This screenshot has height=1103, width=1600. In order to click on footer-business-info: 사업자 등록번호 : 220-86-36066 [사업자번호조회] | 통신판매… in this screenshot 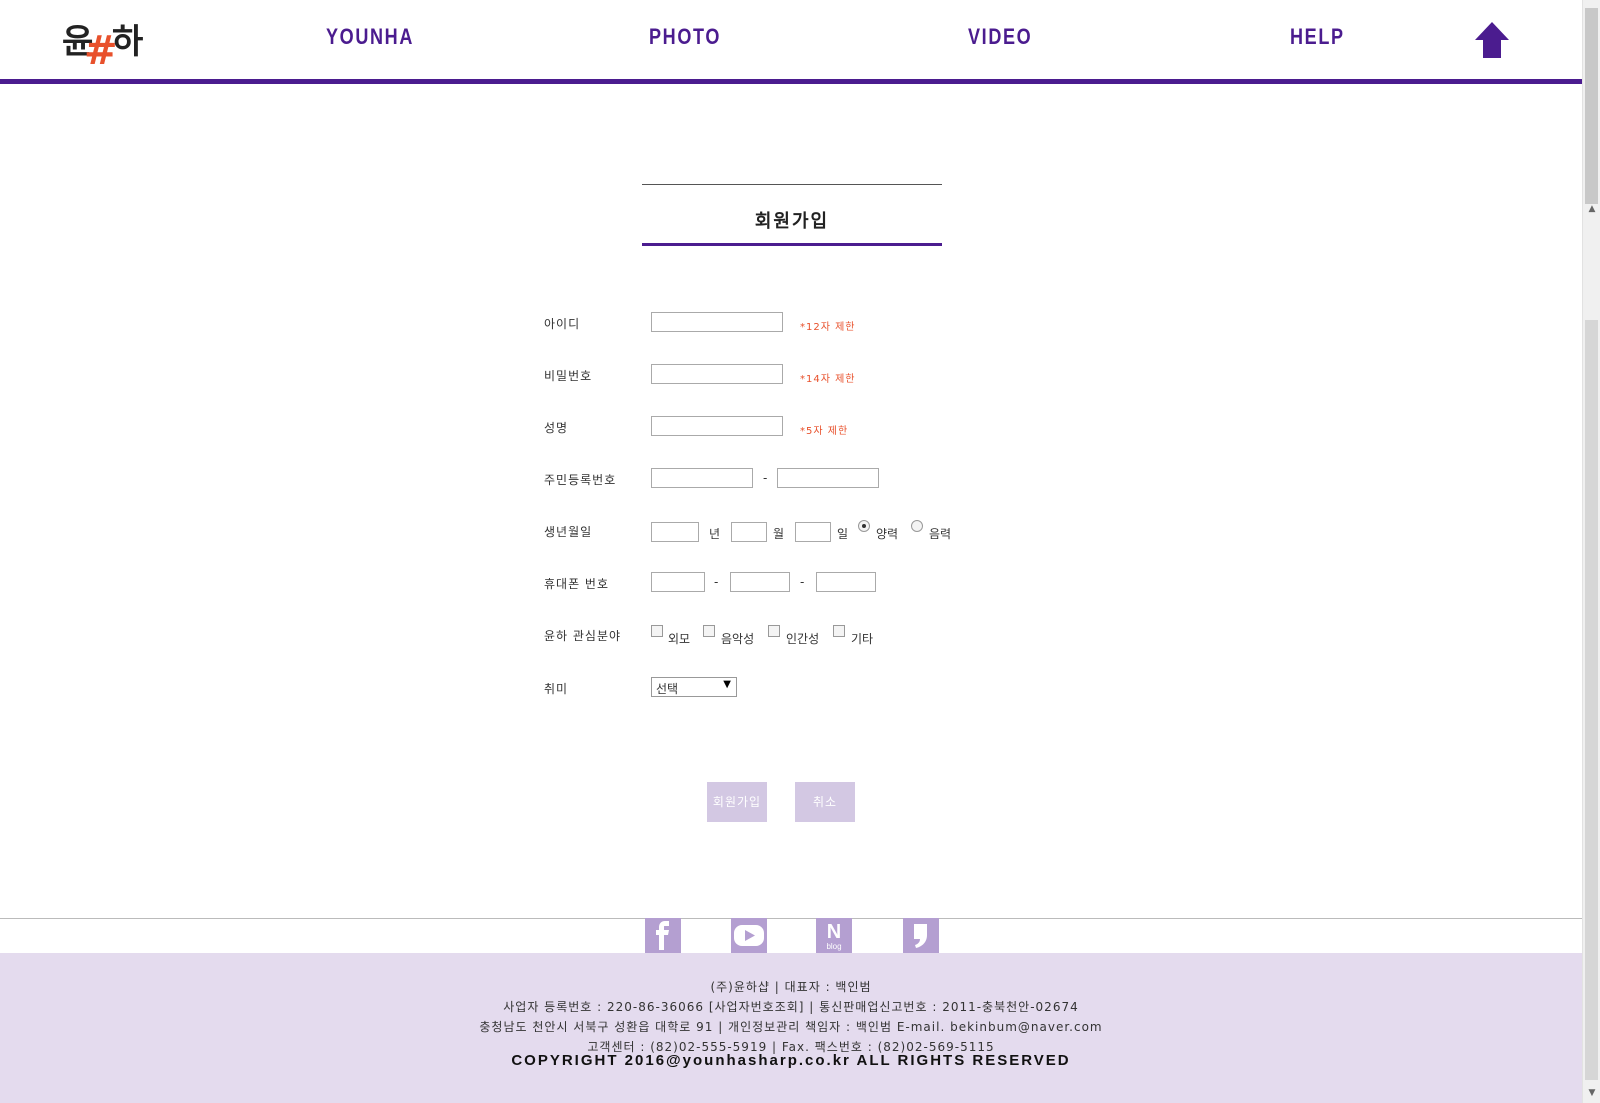, I will do `click(791, 1007)`.